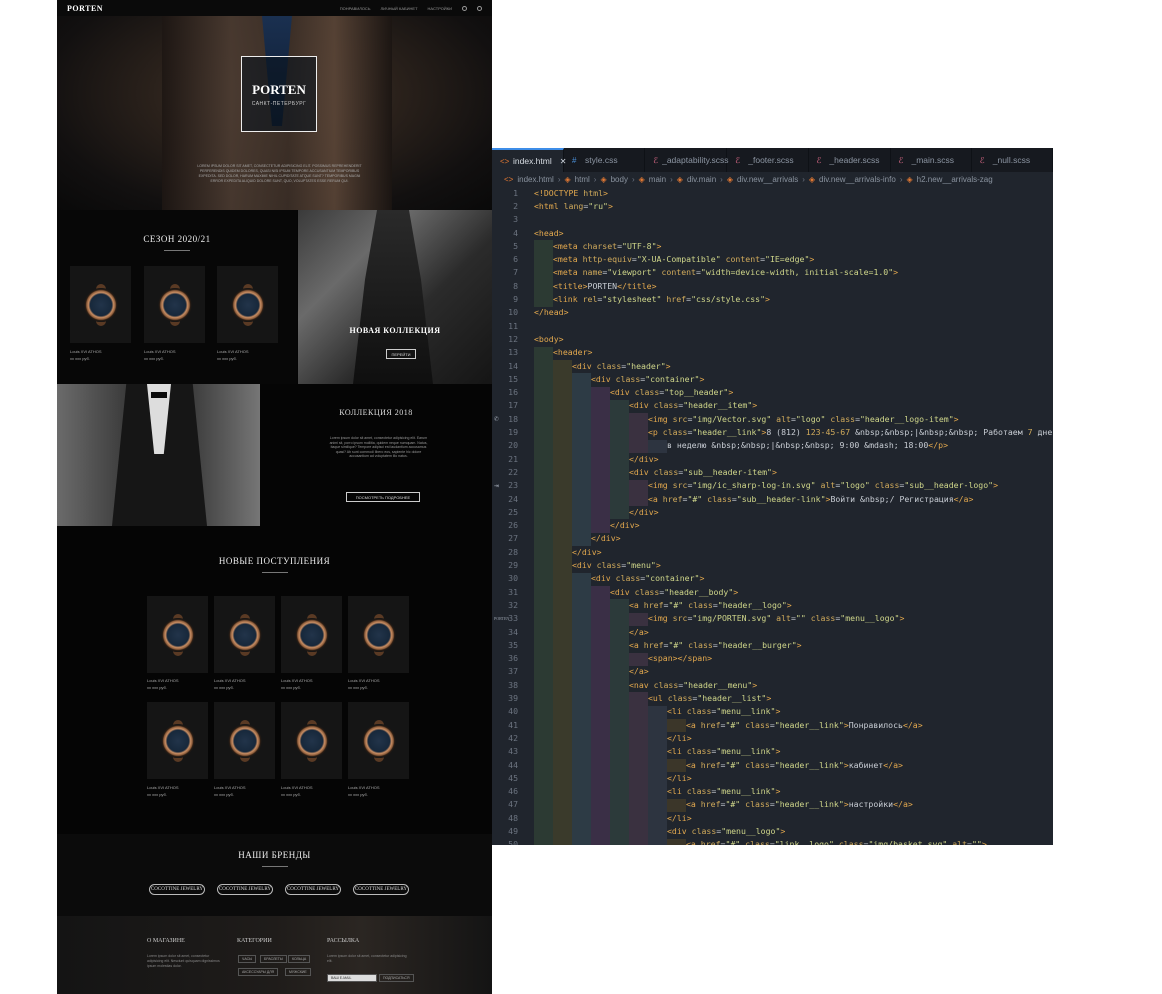 The image size is (1162, 994). I want to click on email-input: ВАШ E-MAIL, so click(352, 978).